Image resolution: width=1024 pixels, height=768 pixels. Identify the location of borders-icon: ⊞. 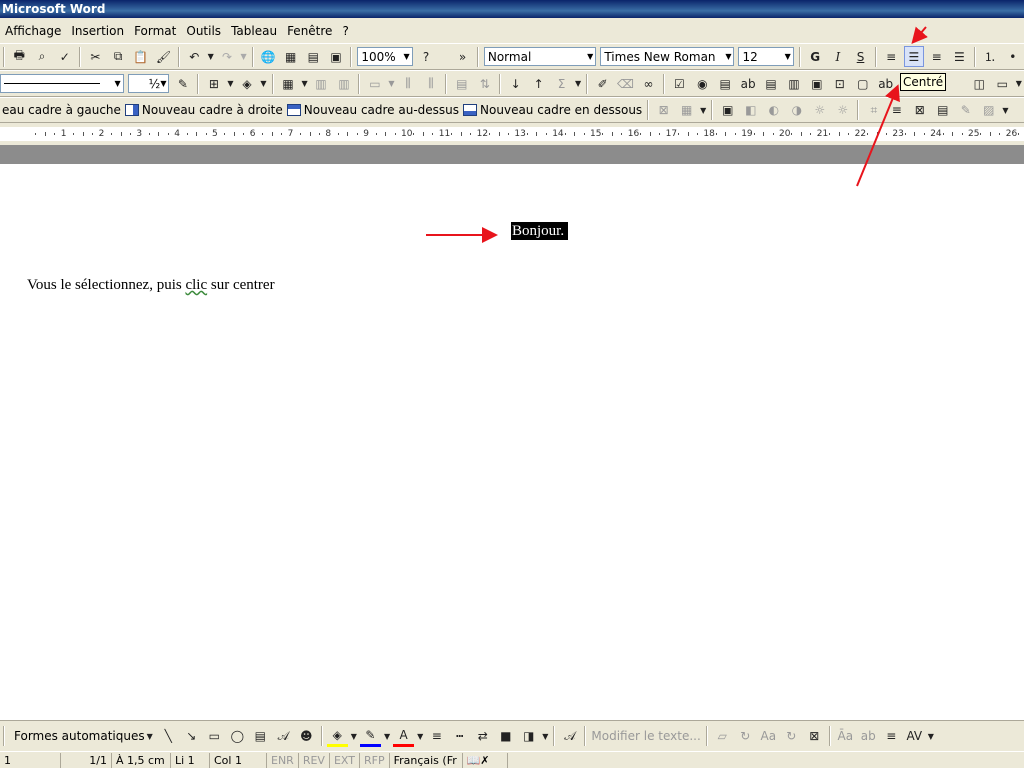
(213, 83).